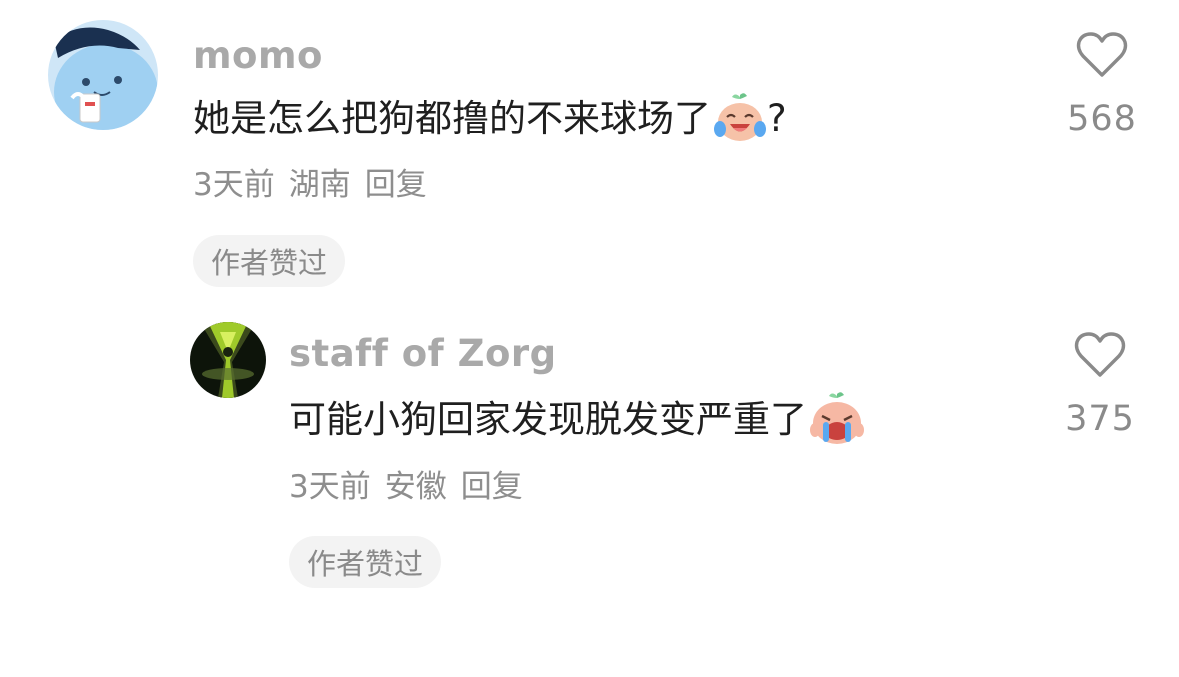 This screenshot has height=677, width=1179. What do you see at coordinates (1102, 119) in the screenshot?
I see `like-count: 568` at bounding box center [1102, 119].